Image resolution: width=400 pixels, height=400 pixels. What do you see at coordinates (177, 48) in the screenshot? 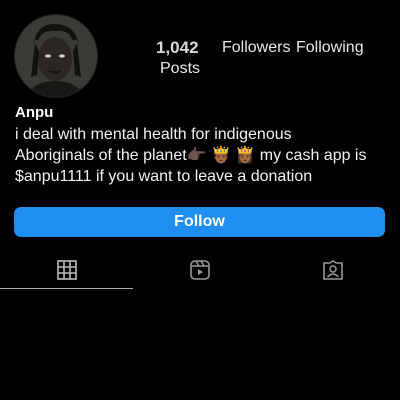
I see `posts-count: 1,042` at bounding box center [177, 48].